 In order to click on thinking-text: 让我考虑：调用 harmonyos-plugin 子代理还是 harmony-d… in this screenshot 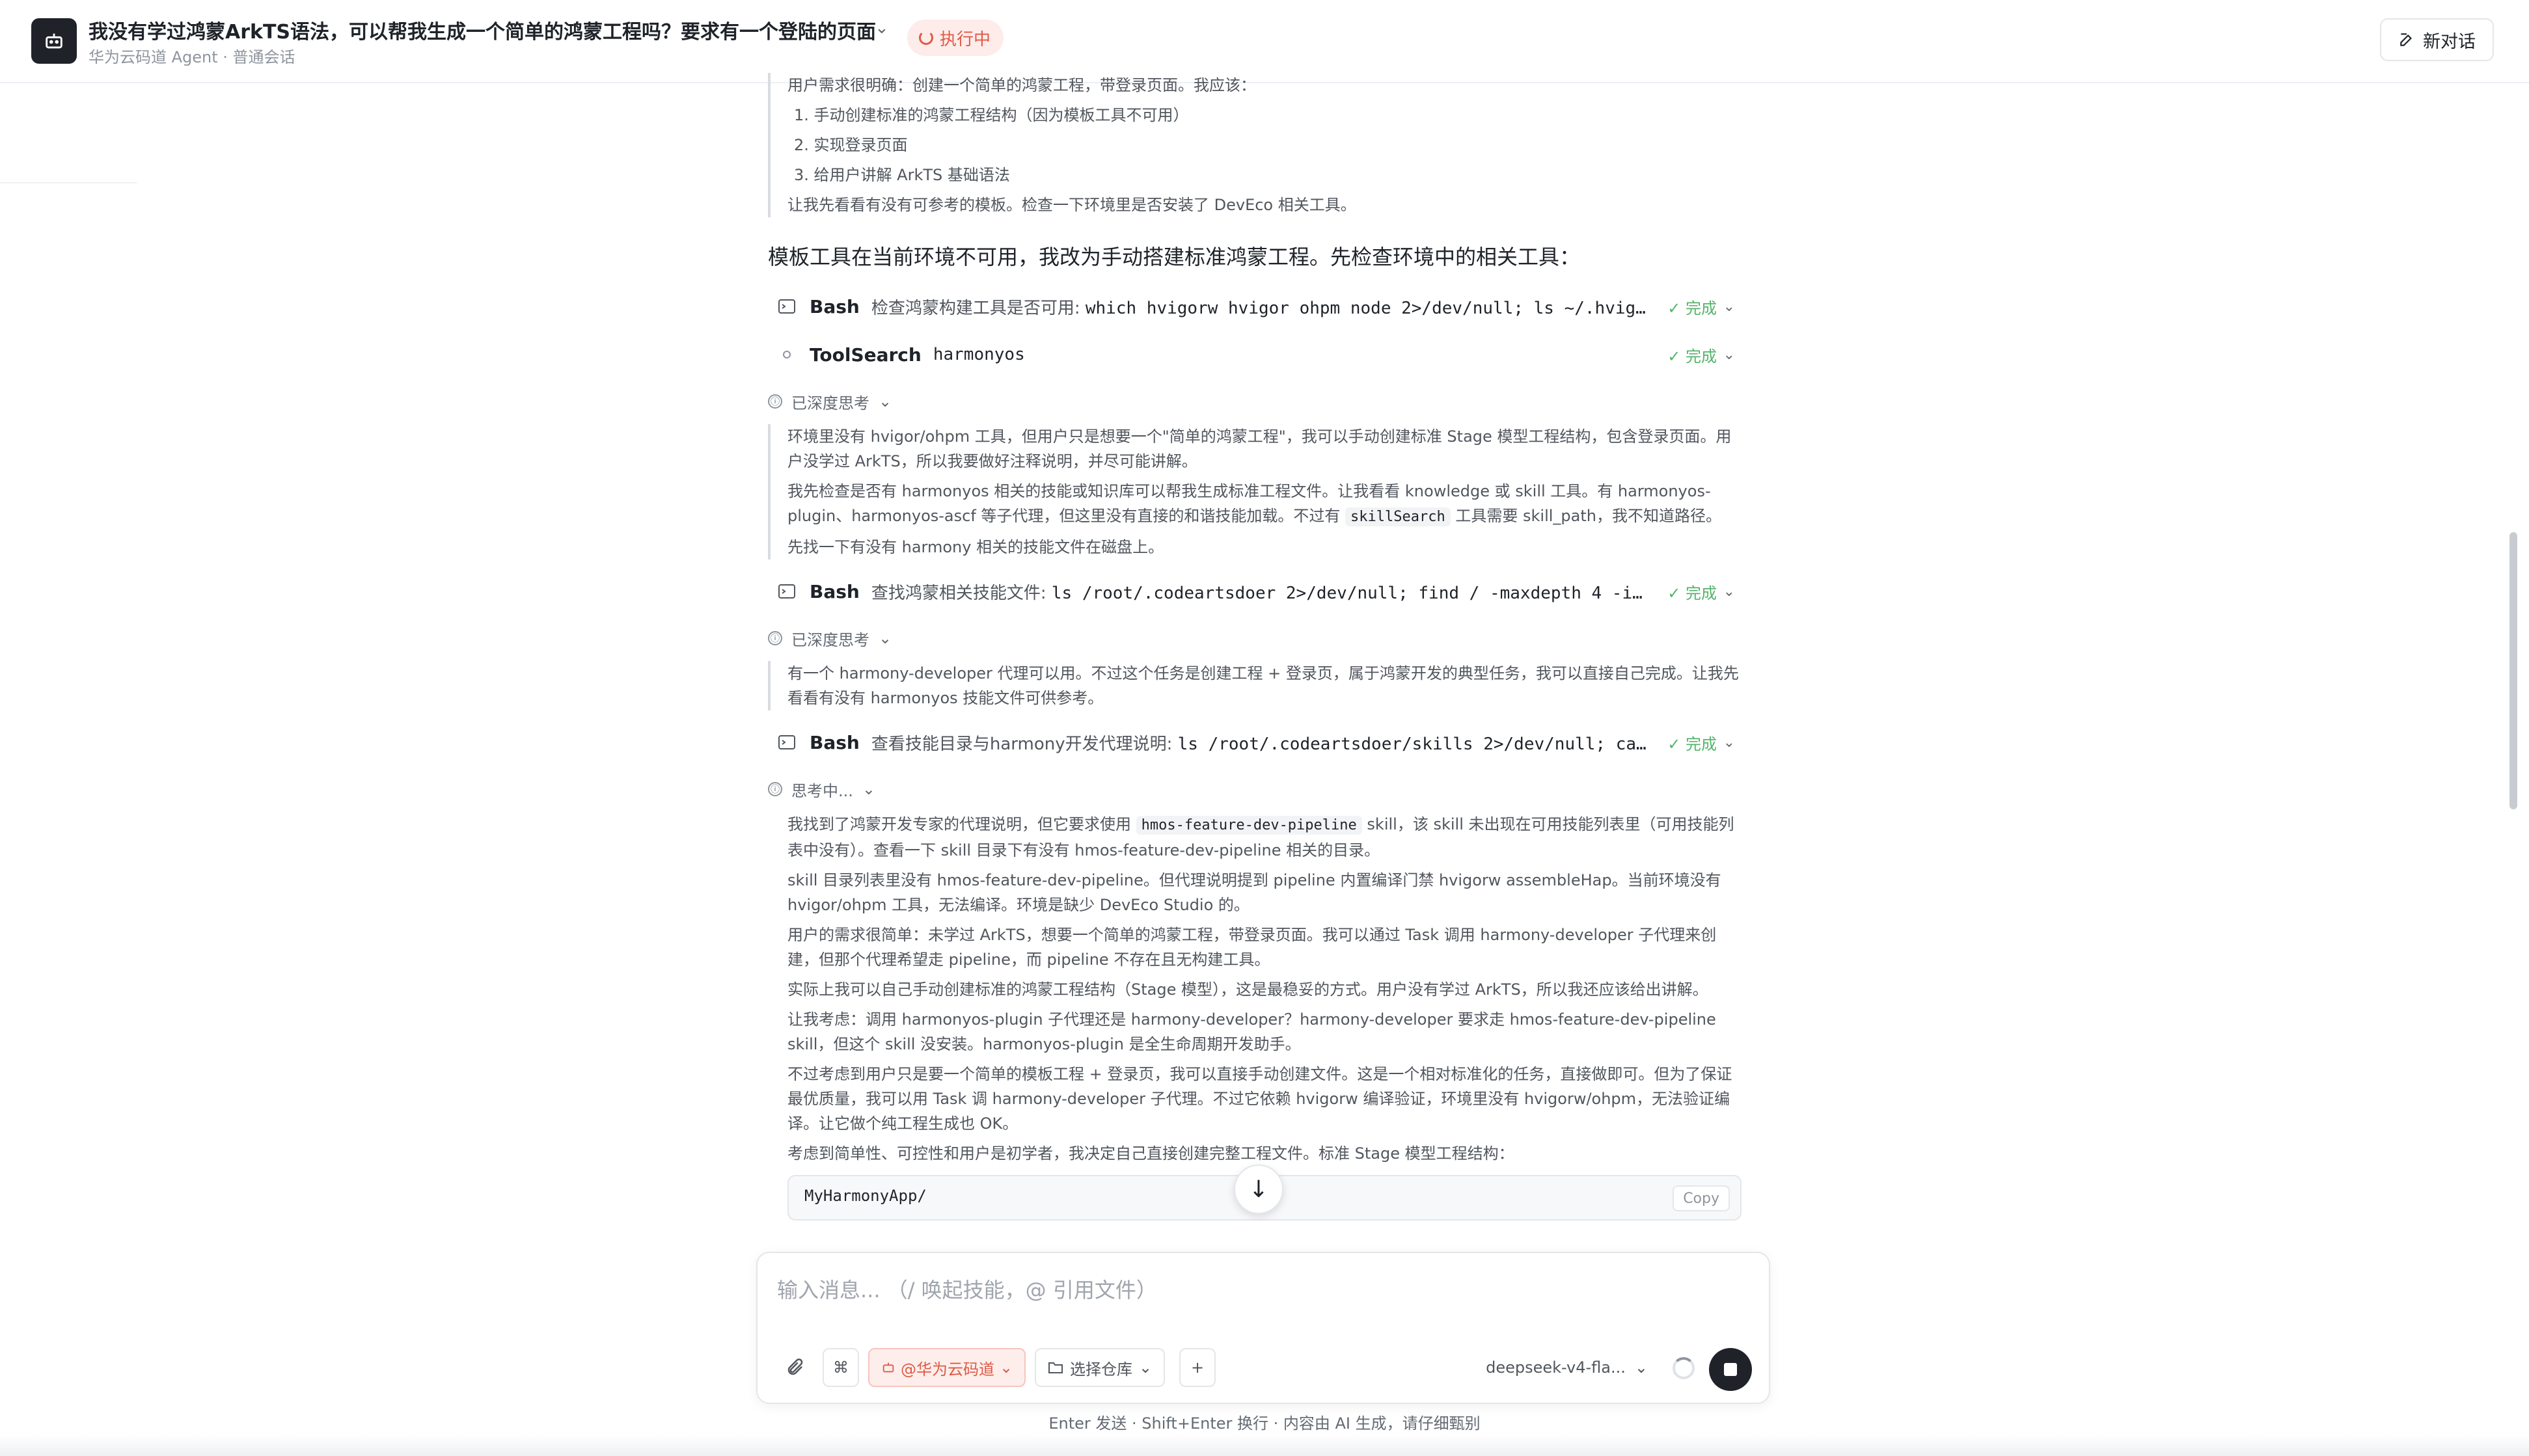, I will do `click(1252, 1031)`.